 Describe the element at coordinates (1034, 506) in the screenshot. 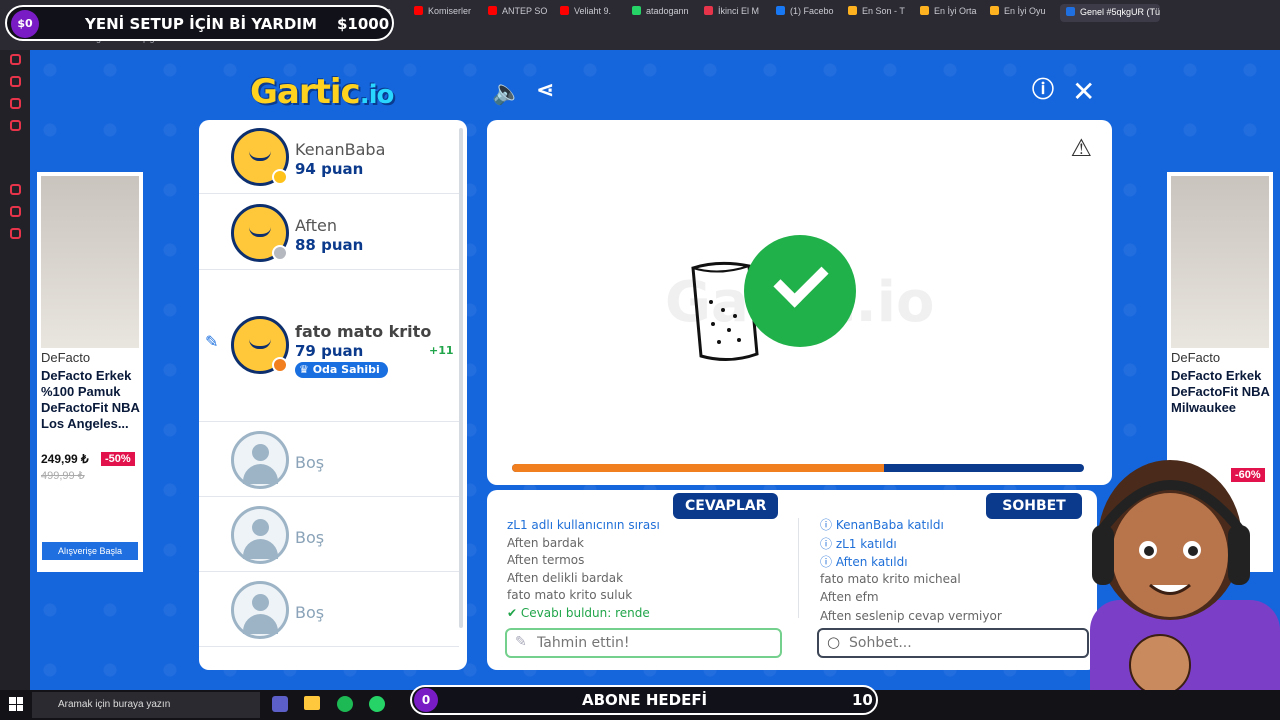

I see `tab-chat: SOHBET` at that location.